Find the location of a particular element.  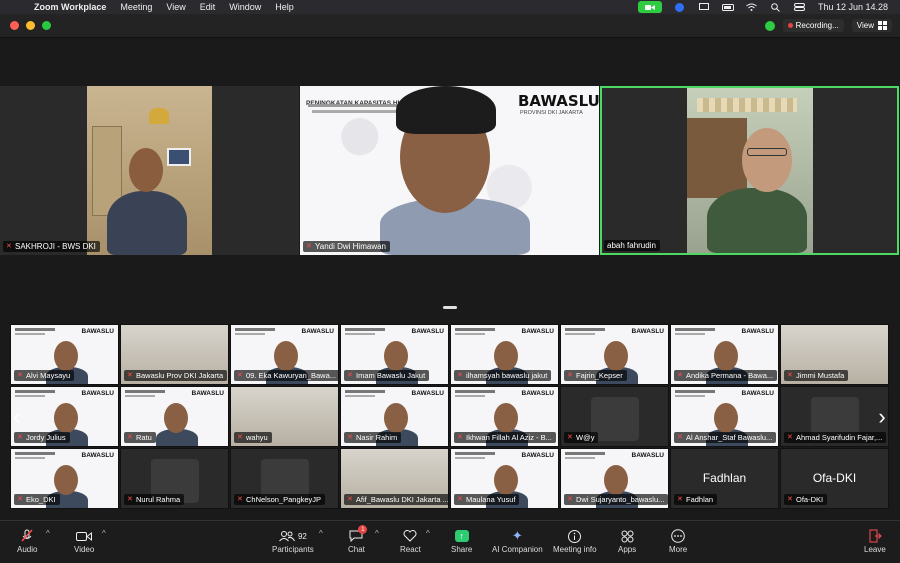

video-tile-participant: BAWASLU ✕ Eko_DKI is located at coordinates (64, 478).